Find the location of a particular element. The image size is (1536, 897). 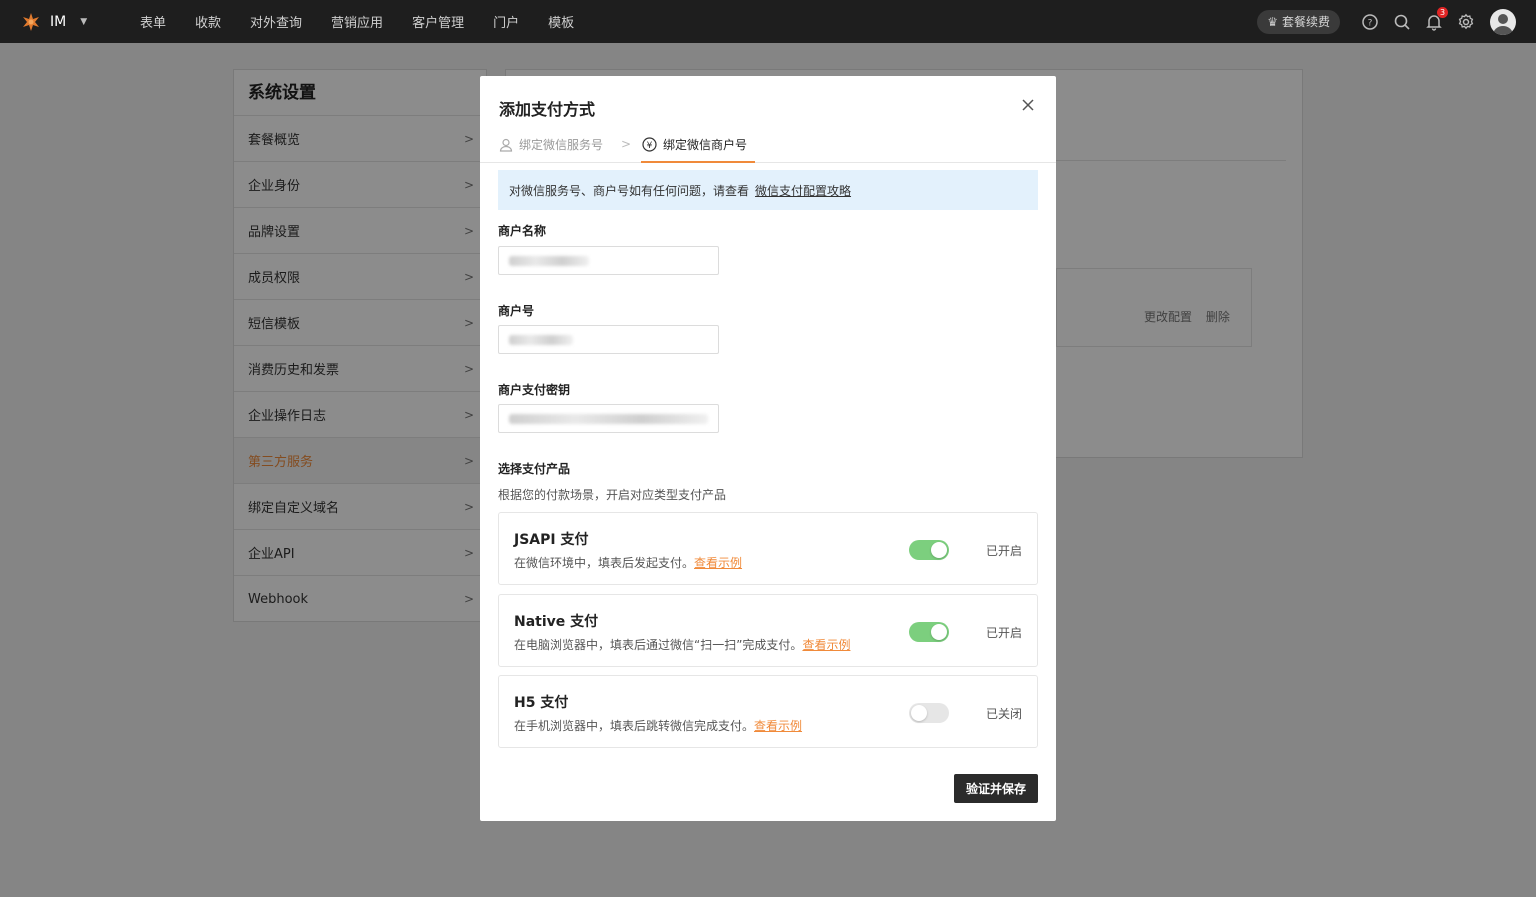

app-name: IM is located at coordinates (58, 21).